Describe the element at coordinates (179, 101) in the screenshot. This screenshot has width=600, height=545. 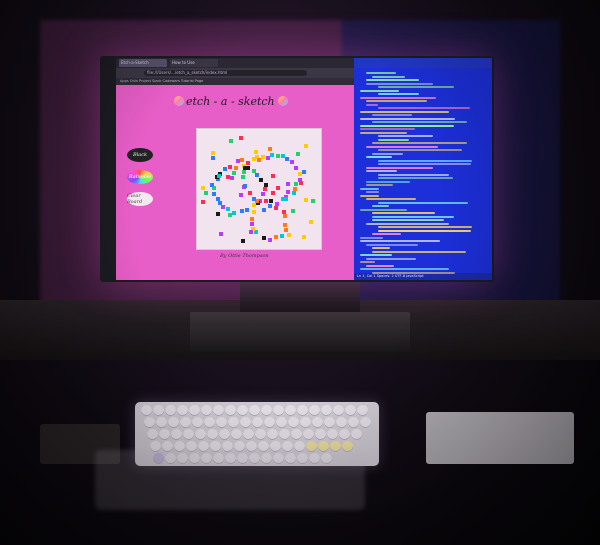
I see `palette-emoji-icon` at that location.